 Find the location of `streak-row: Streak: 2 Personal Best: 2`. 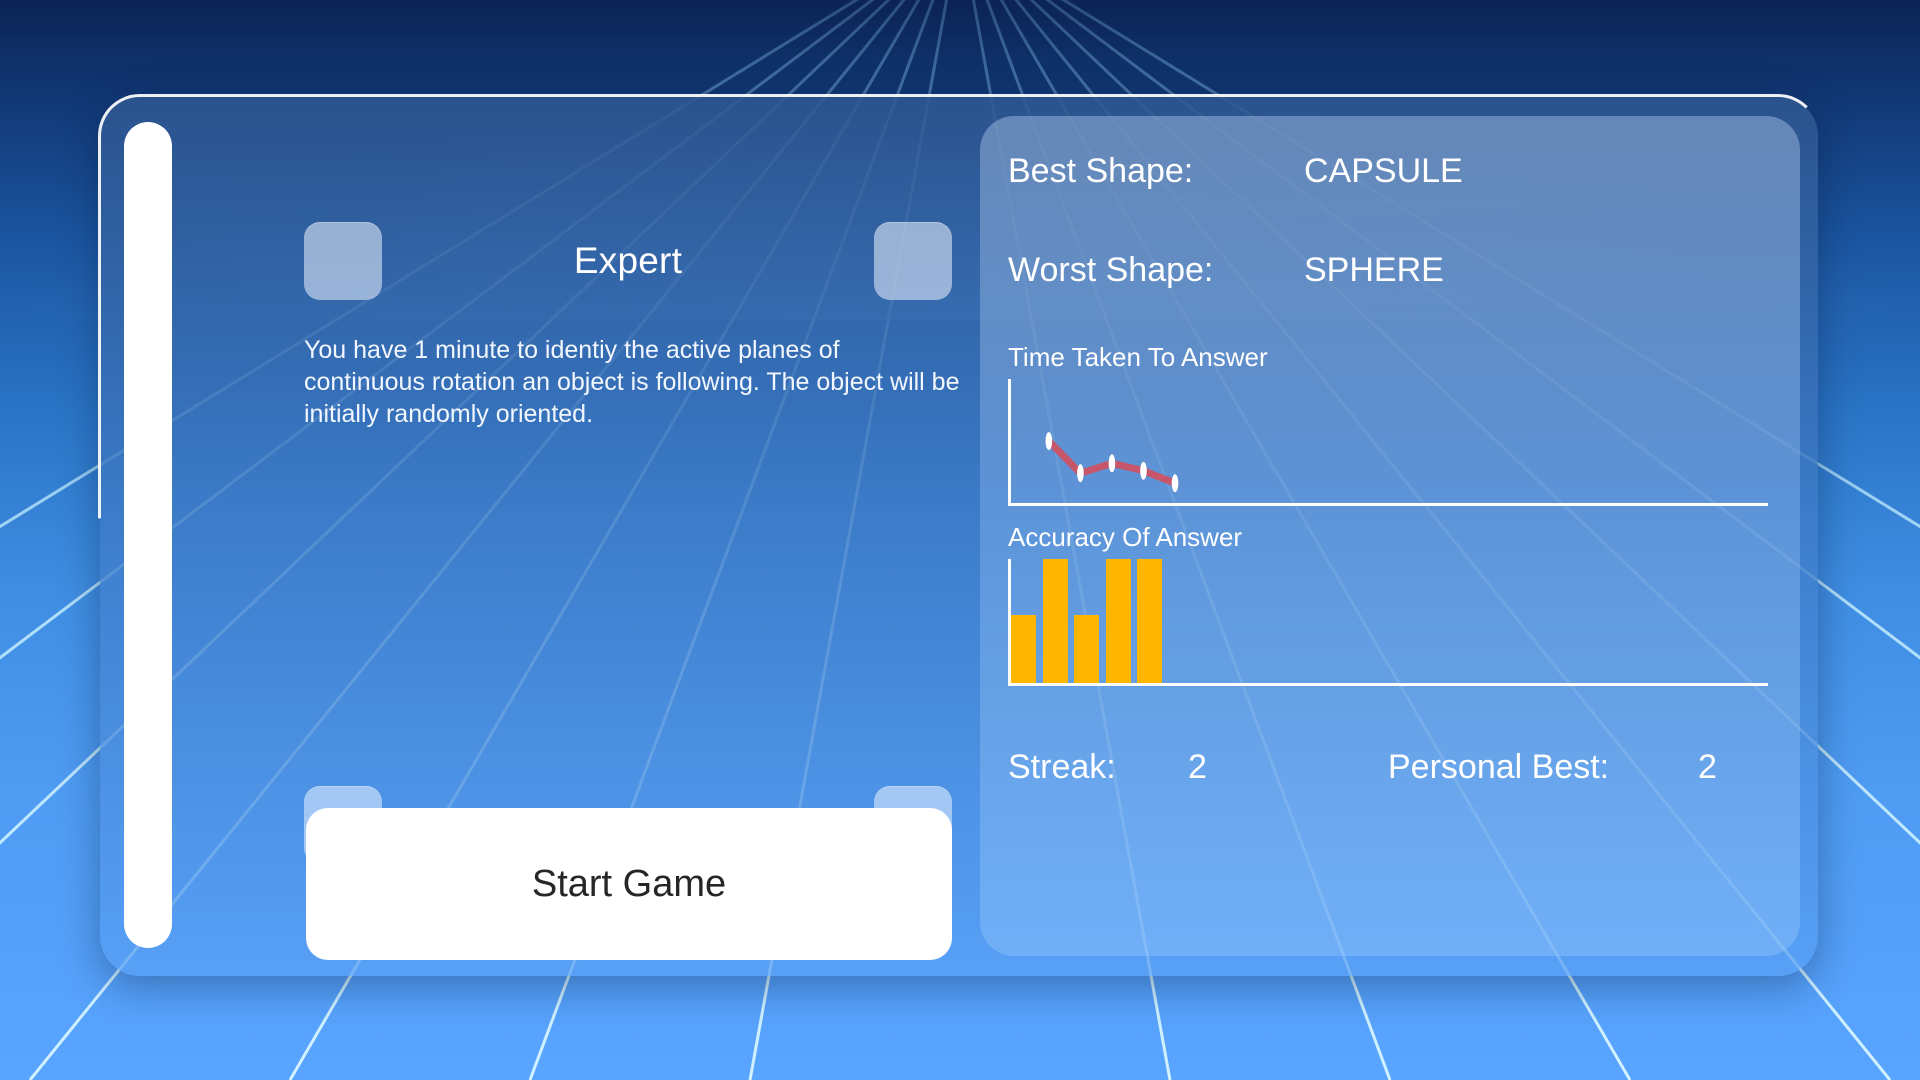

streak-row: Streak: 2 Personal Best: 2 is located at coordinates (1388, 771).